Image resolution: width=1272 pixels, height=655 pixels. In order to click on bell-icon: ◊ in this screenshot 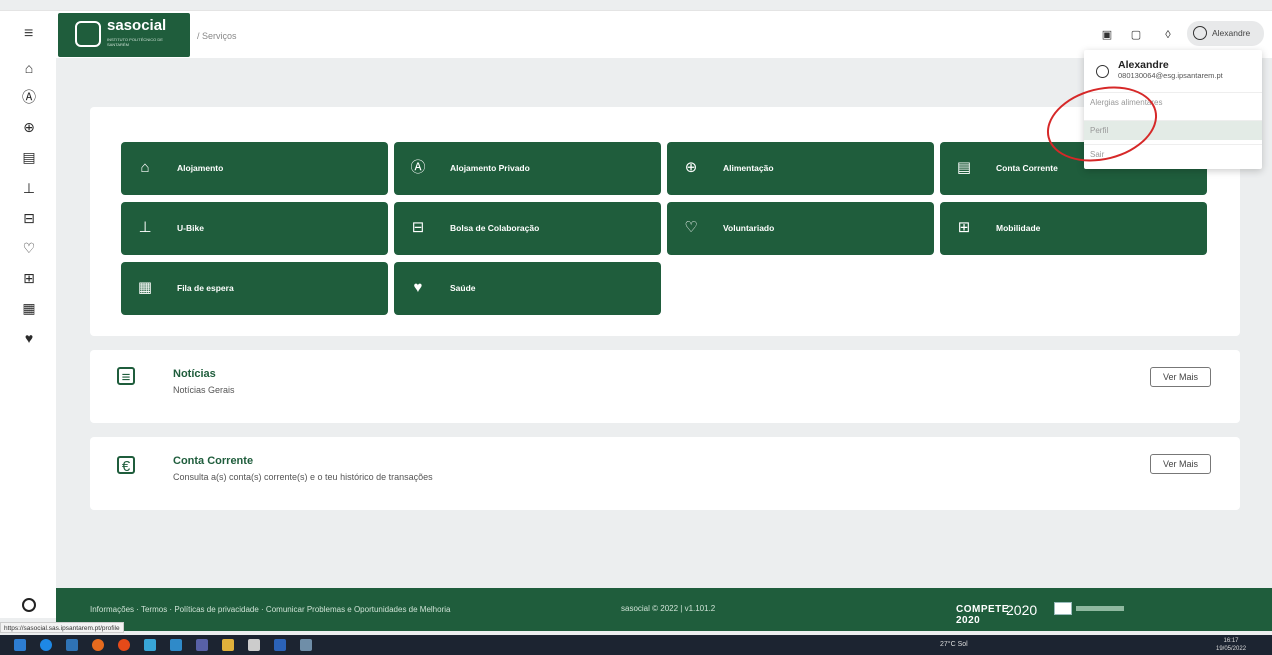, I will do `click(1168, 35)`.